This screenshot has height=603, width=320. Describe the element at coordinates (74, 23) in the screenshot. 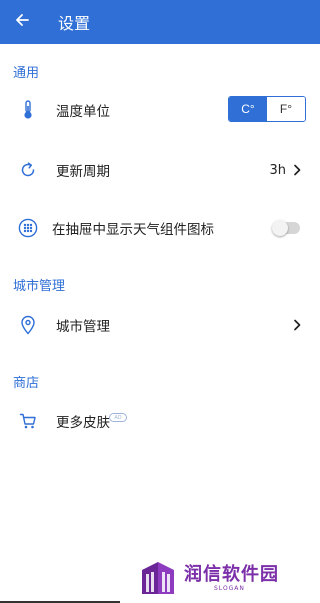

I see `page-title: 设置` at that location.